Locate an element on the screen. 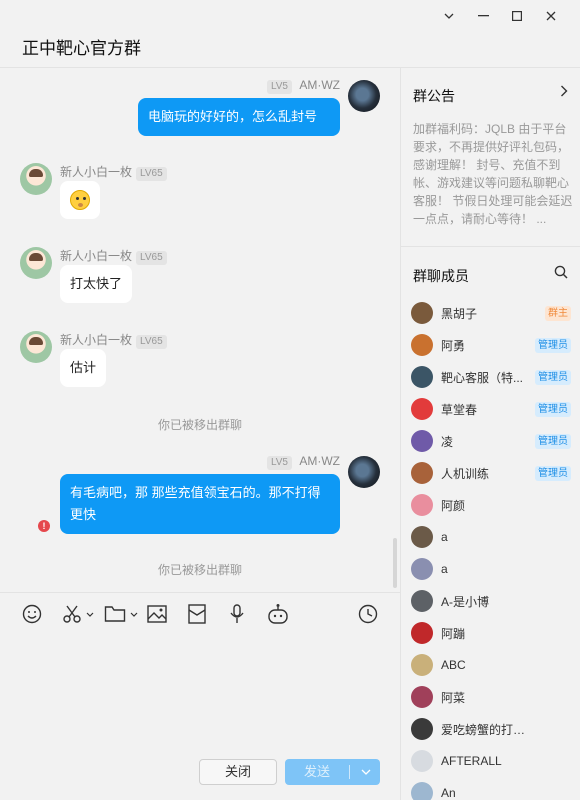 This screenshot has height=800, width=580. member-name: 凌 is located at coordinates (447, 441).